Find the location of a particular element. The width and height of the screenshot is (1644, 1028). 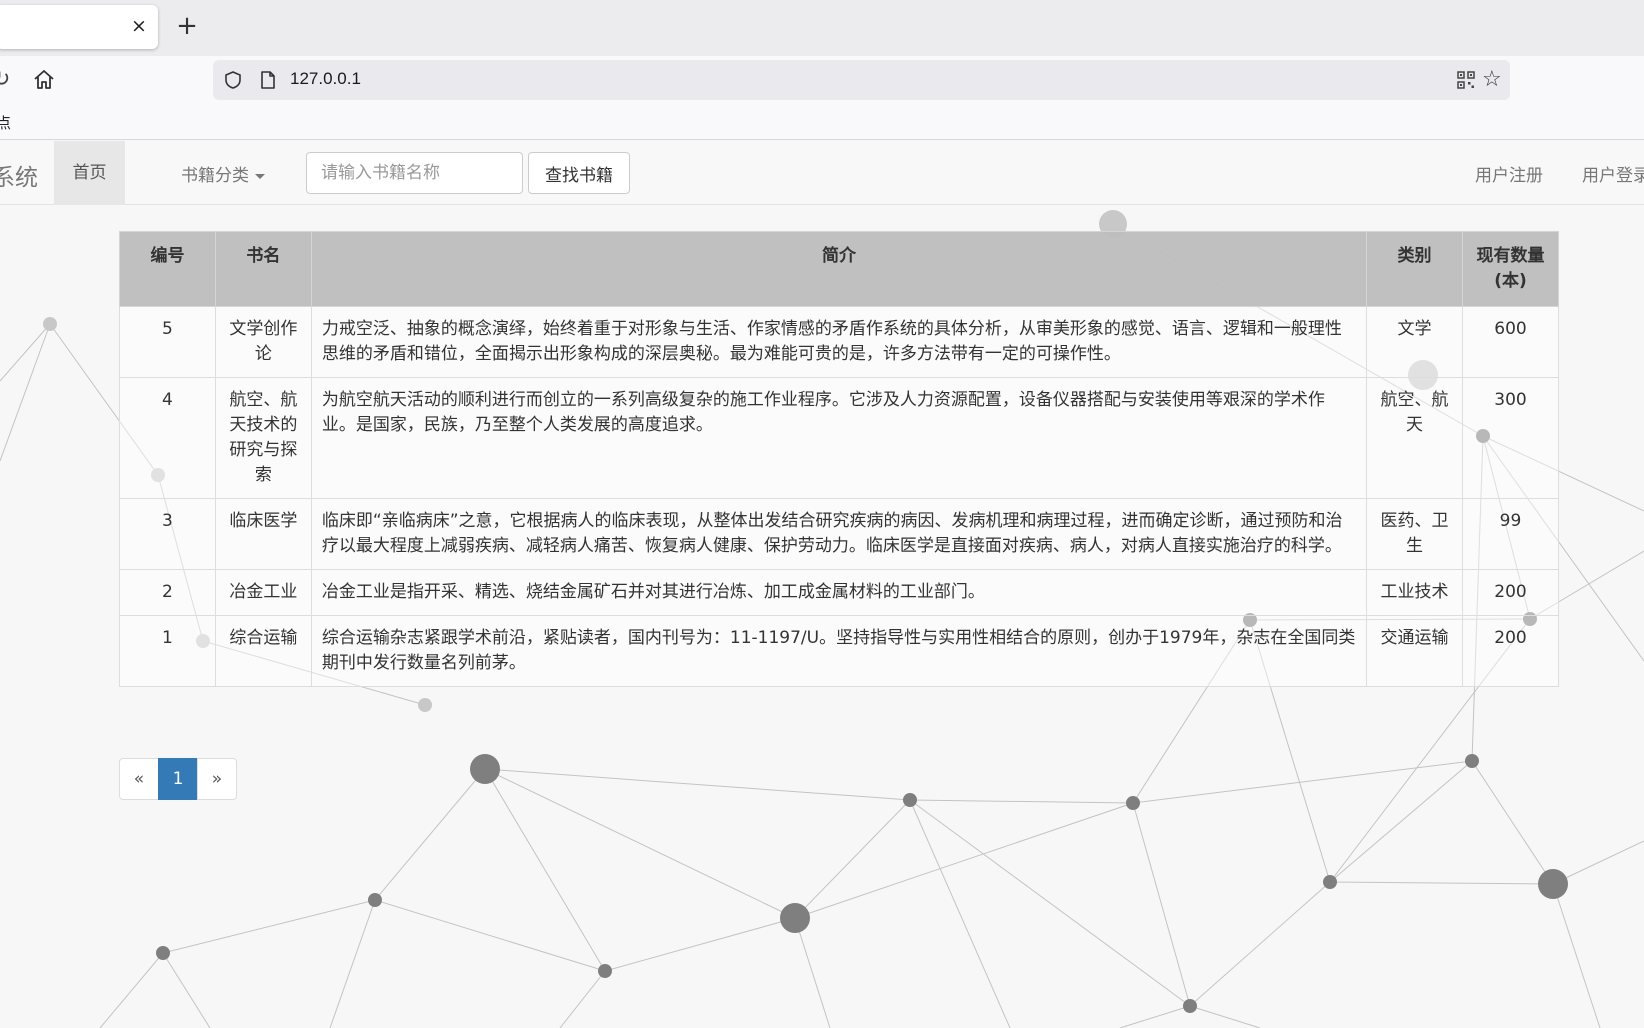

header-description: 简介 is located at coordinates (838, 269).